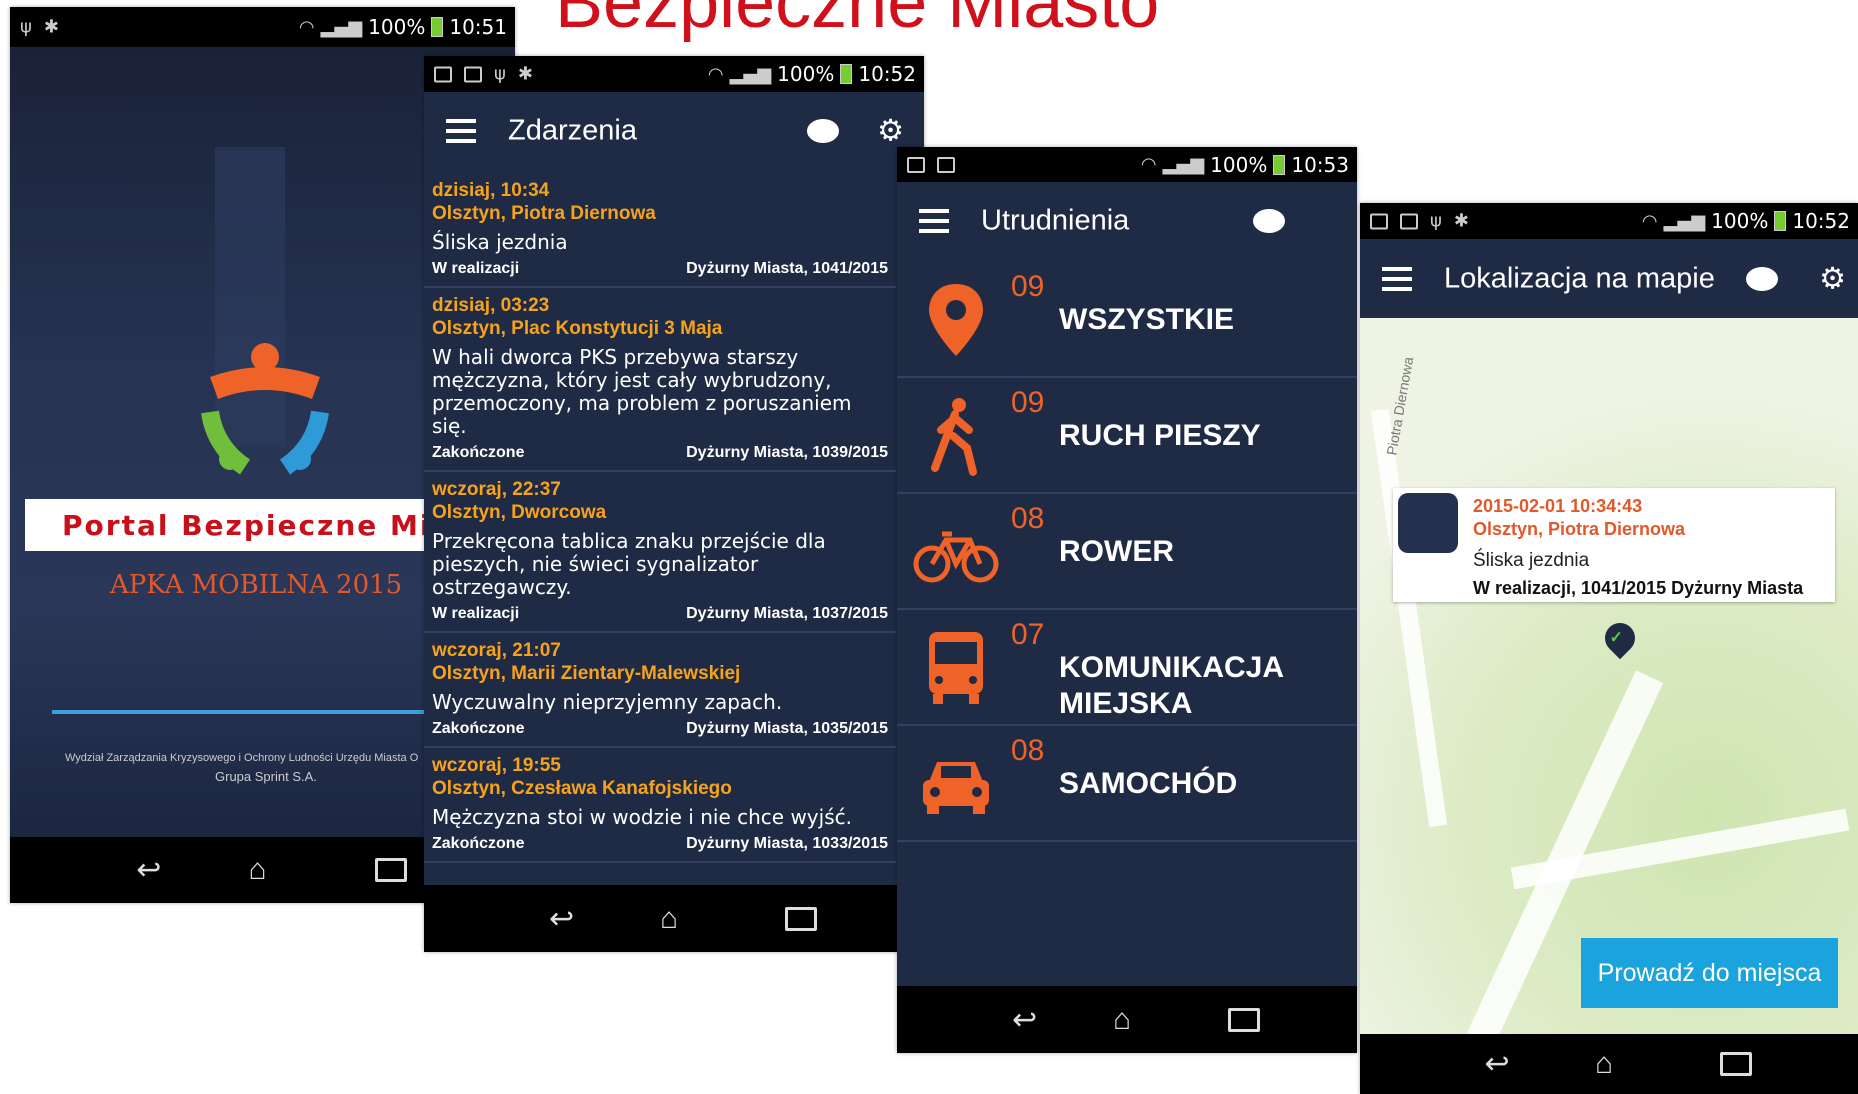  What do you see at coordinates (544, 213) in the screenshot?
I see `event-place: Olsztyn, Piotra Diernowa` at bounding box center [544, 213].